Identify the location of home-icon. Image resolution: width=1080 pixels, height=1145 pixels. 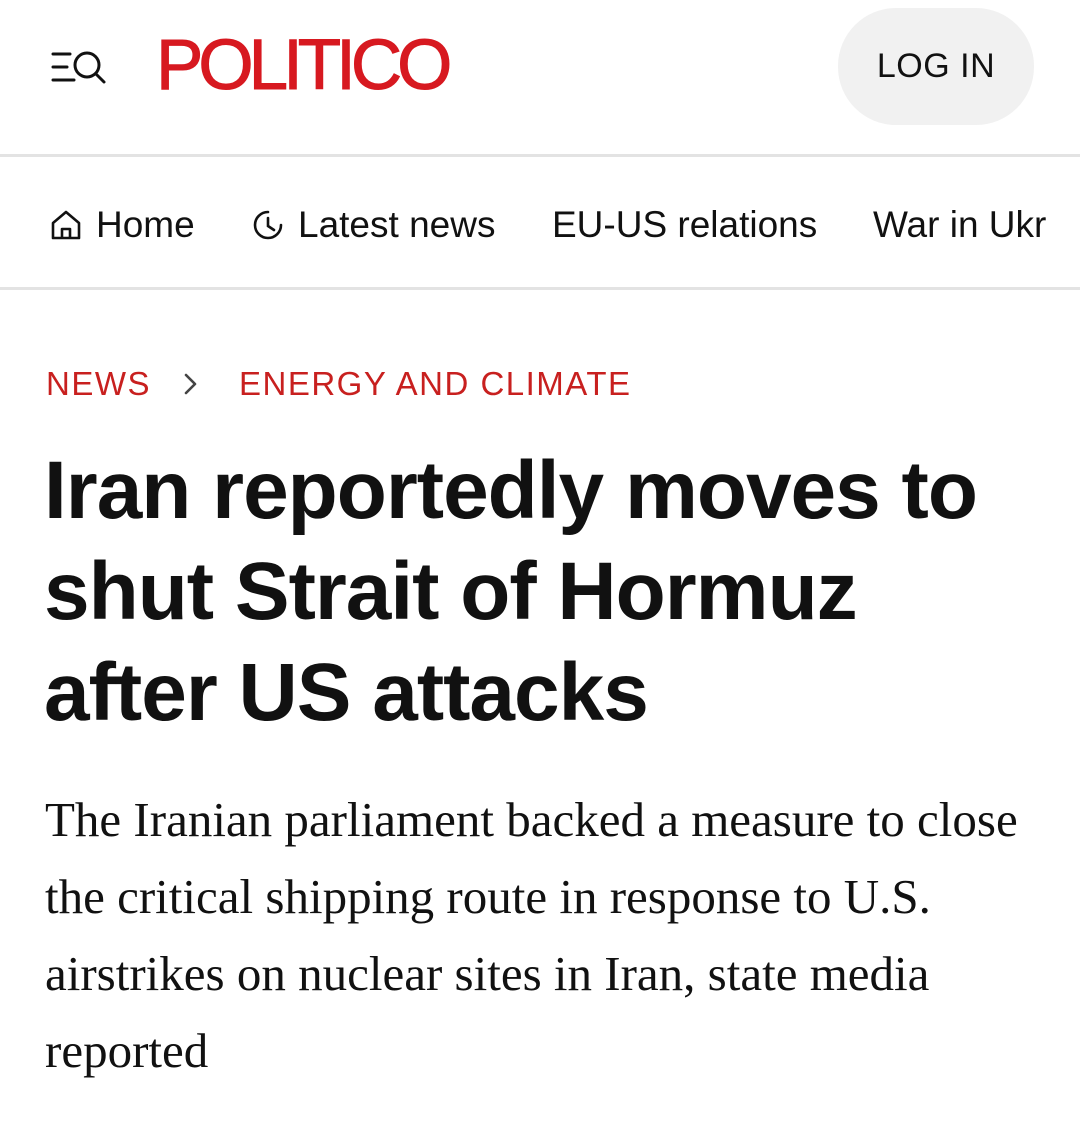
(66, 225).